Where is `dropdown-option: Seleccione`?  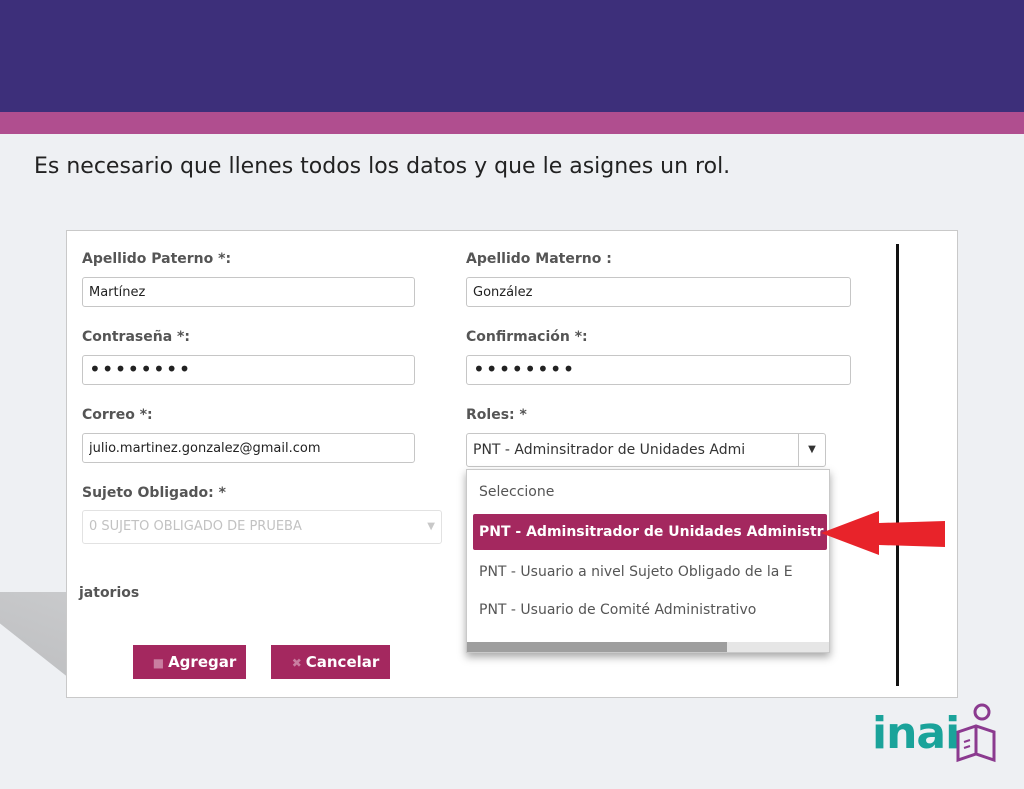 dropdown-option: Seleccione is located at coordinates (650, 492).